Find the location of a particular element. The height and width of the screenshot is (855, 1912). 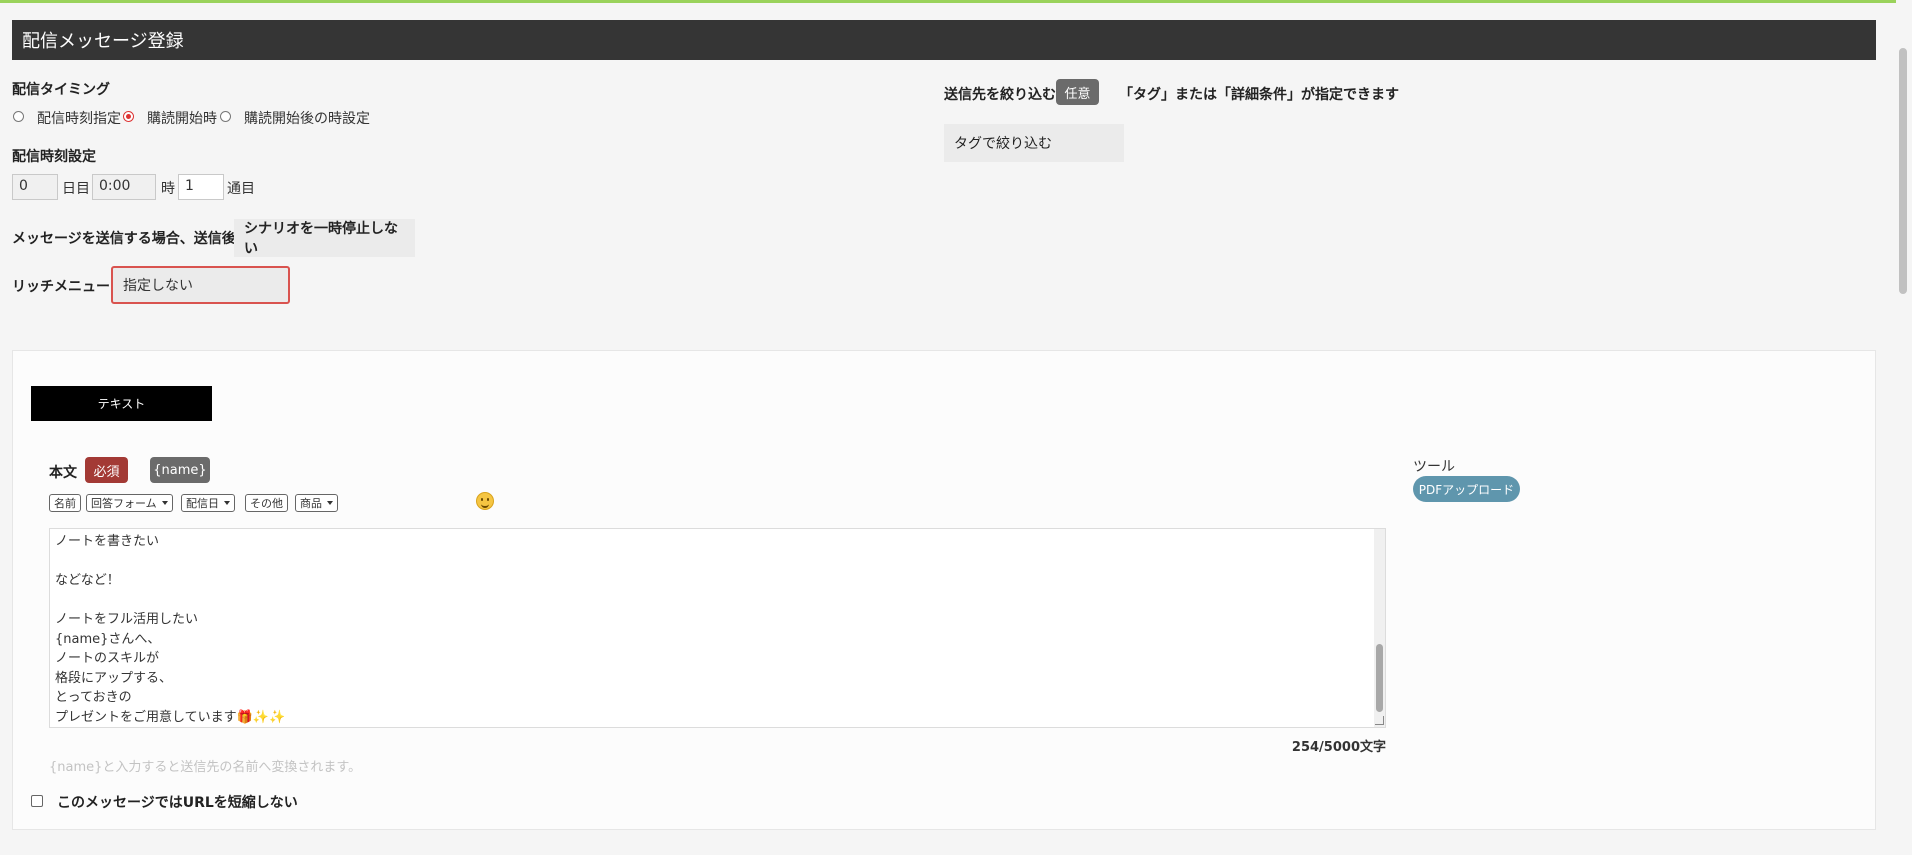

insert-name-button: 名前 is located at coordinates (65, 503).